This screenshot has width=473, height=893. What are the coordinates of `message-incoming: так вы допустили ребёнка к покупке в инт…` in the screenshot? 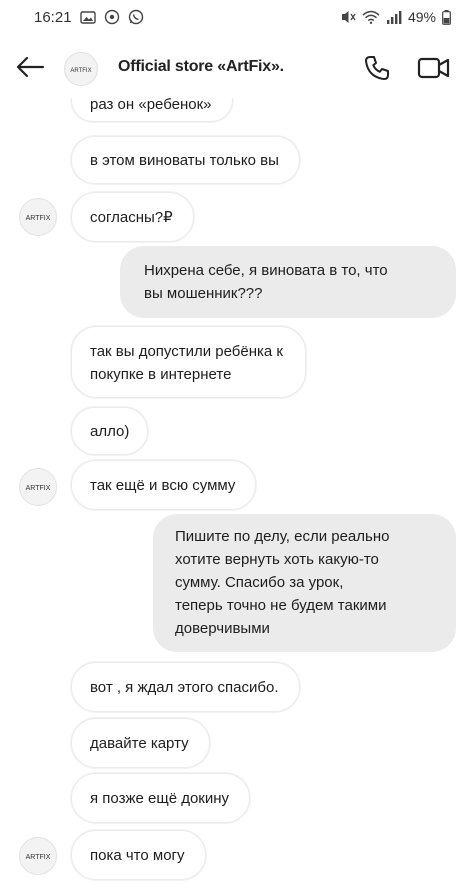 It's located at (188, 362).